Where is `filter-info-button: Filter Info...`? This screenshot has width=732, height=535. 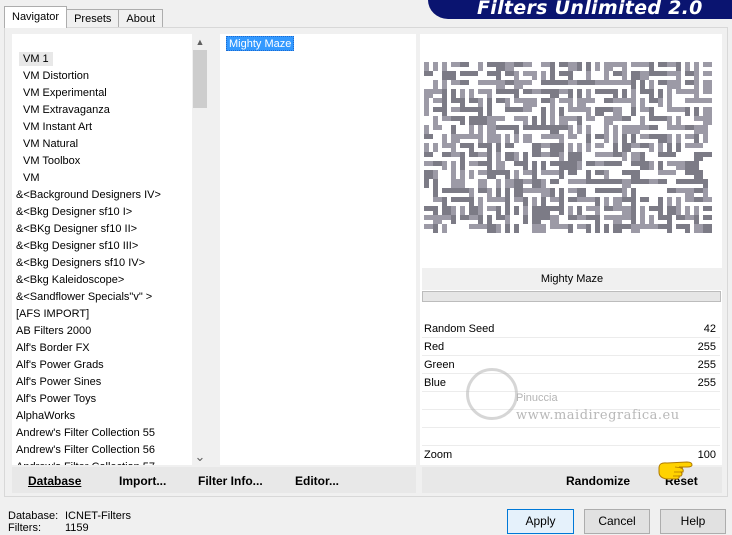
filter-info-button: Filter Info... is located at coordinates (230, 481).